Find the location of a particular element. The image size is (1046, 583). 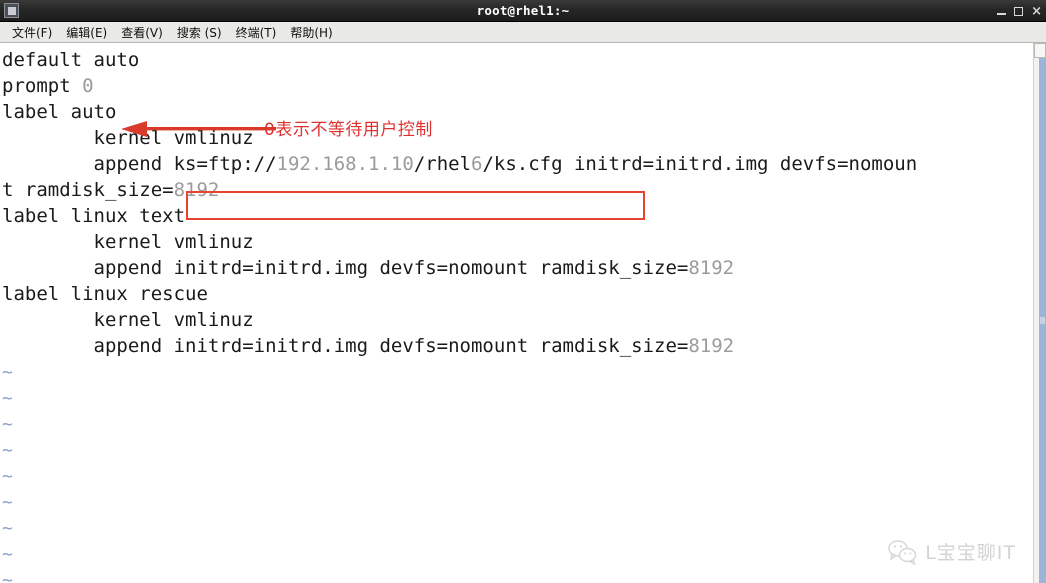

terminal-line: prompt 0 is located at coordinates (524, 86).